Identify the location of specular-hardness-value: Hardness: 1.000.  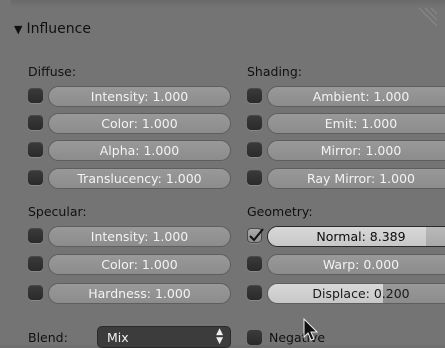
(139, 293).